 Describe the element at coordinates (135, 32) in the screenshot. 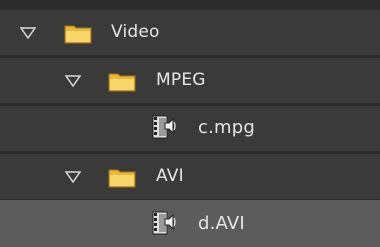

I see `tree-item-label: Video` at that location.